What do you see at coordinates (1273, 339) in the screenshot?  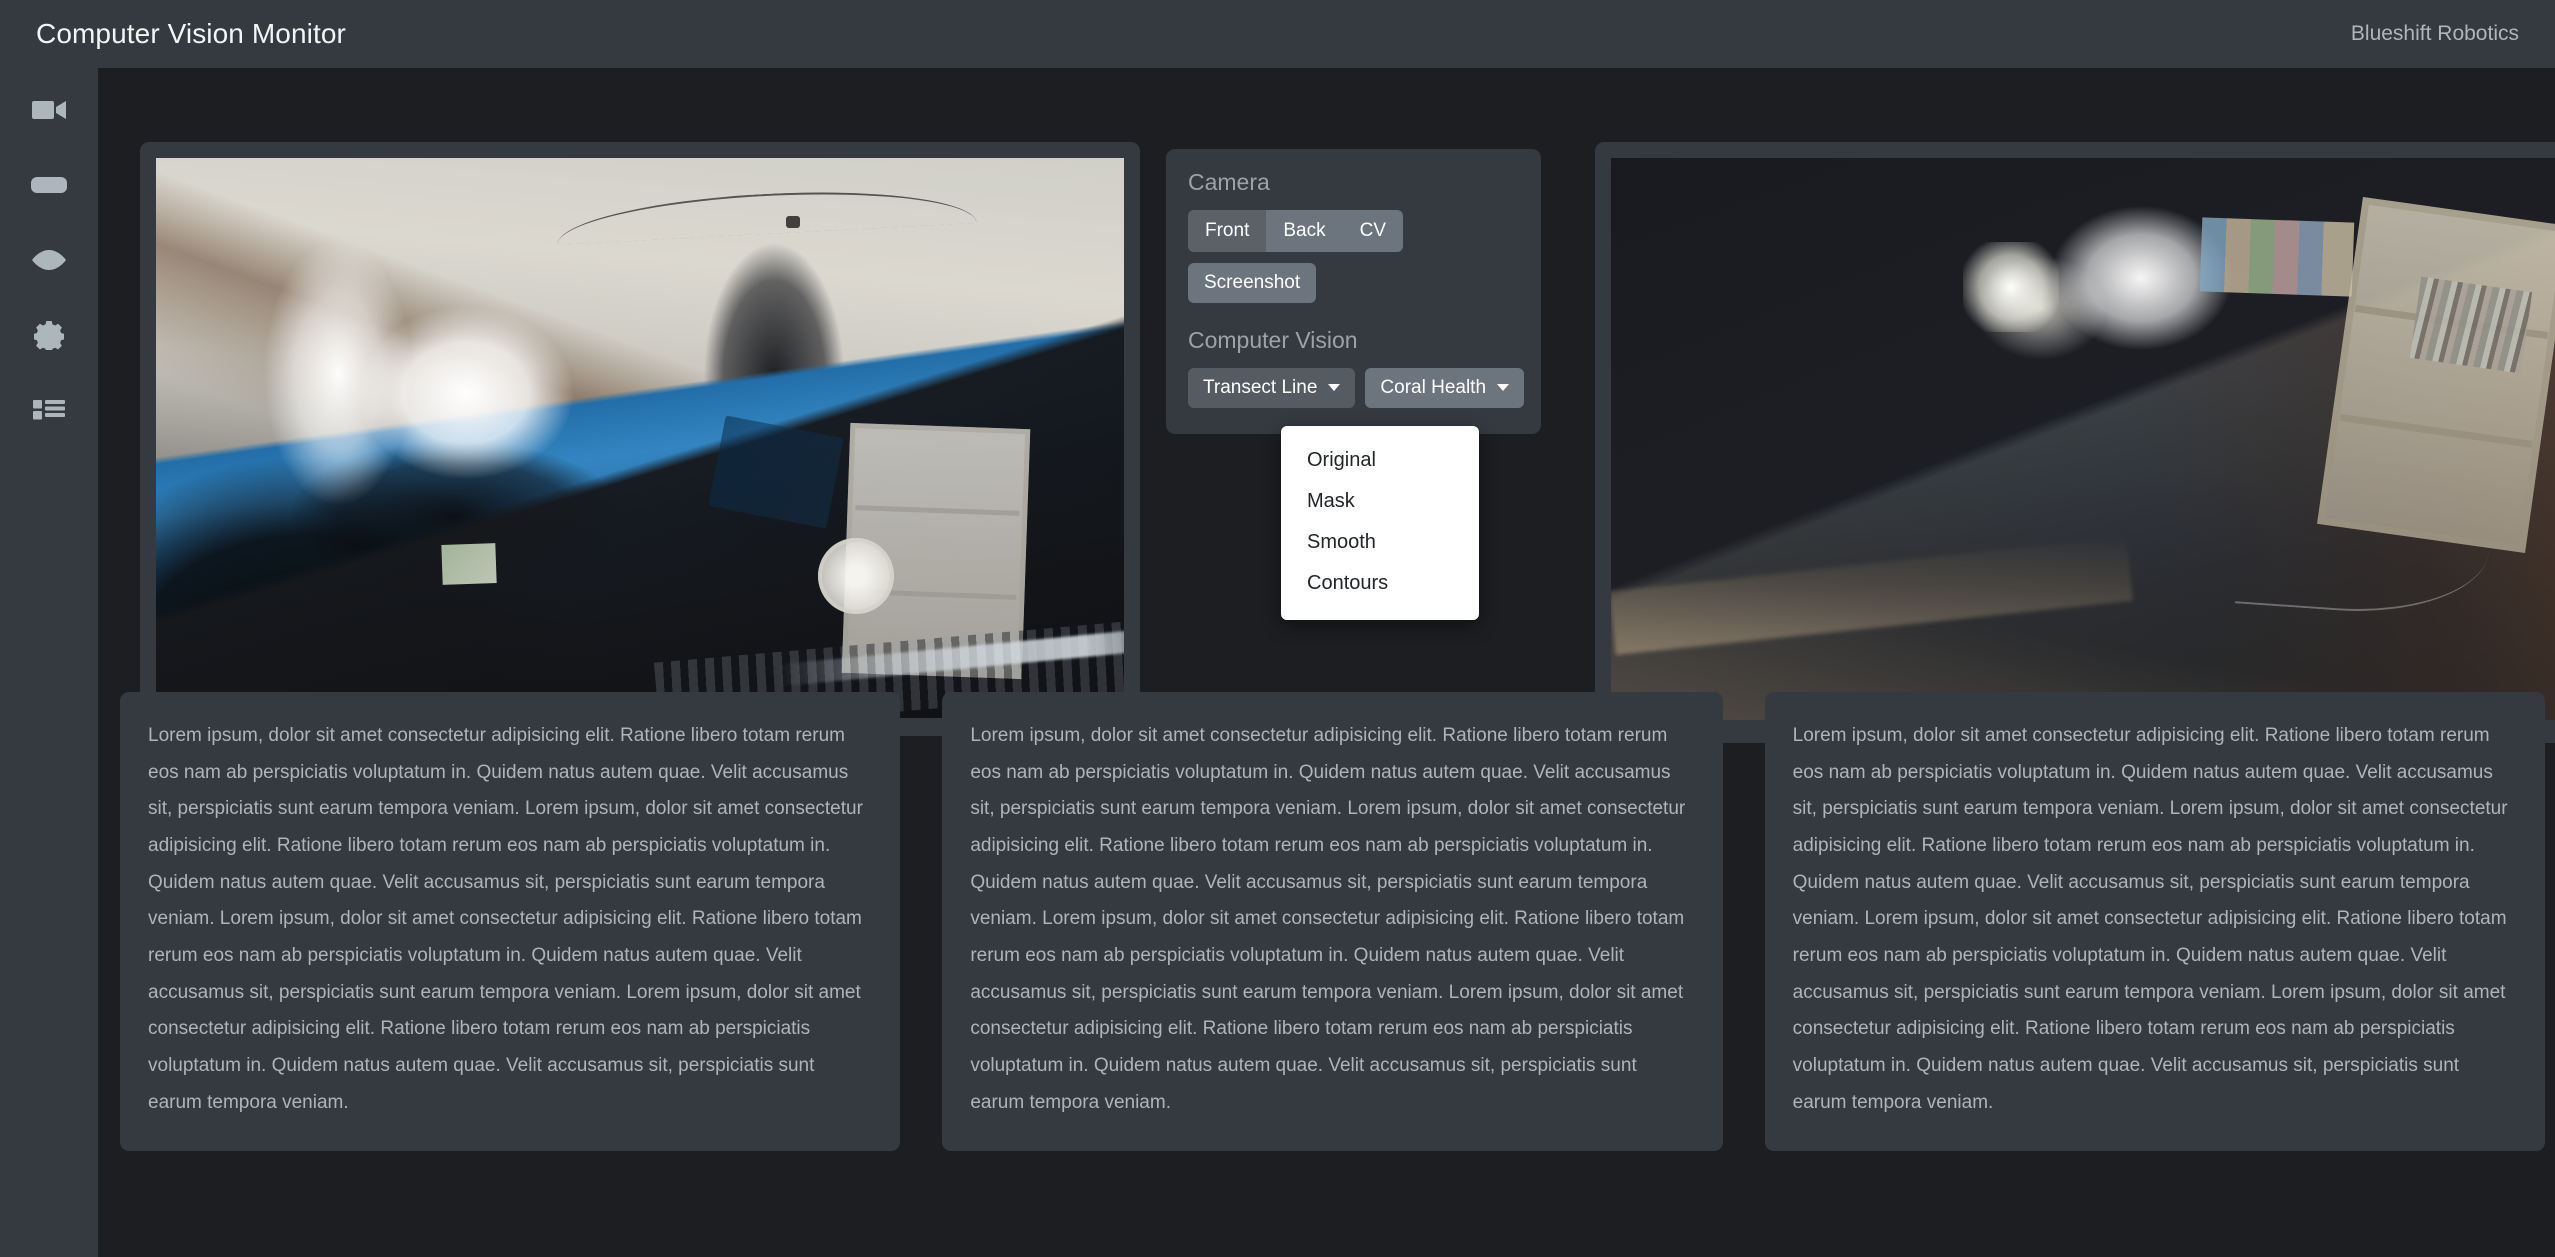 I see `cv-section-heading: Computer Vision` at bounding box center [1273, 339].